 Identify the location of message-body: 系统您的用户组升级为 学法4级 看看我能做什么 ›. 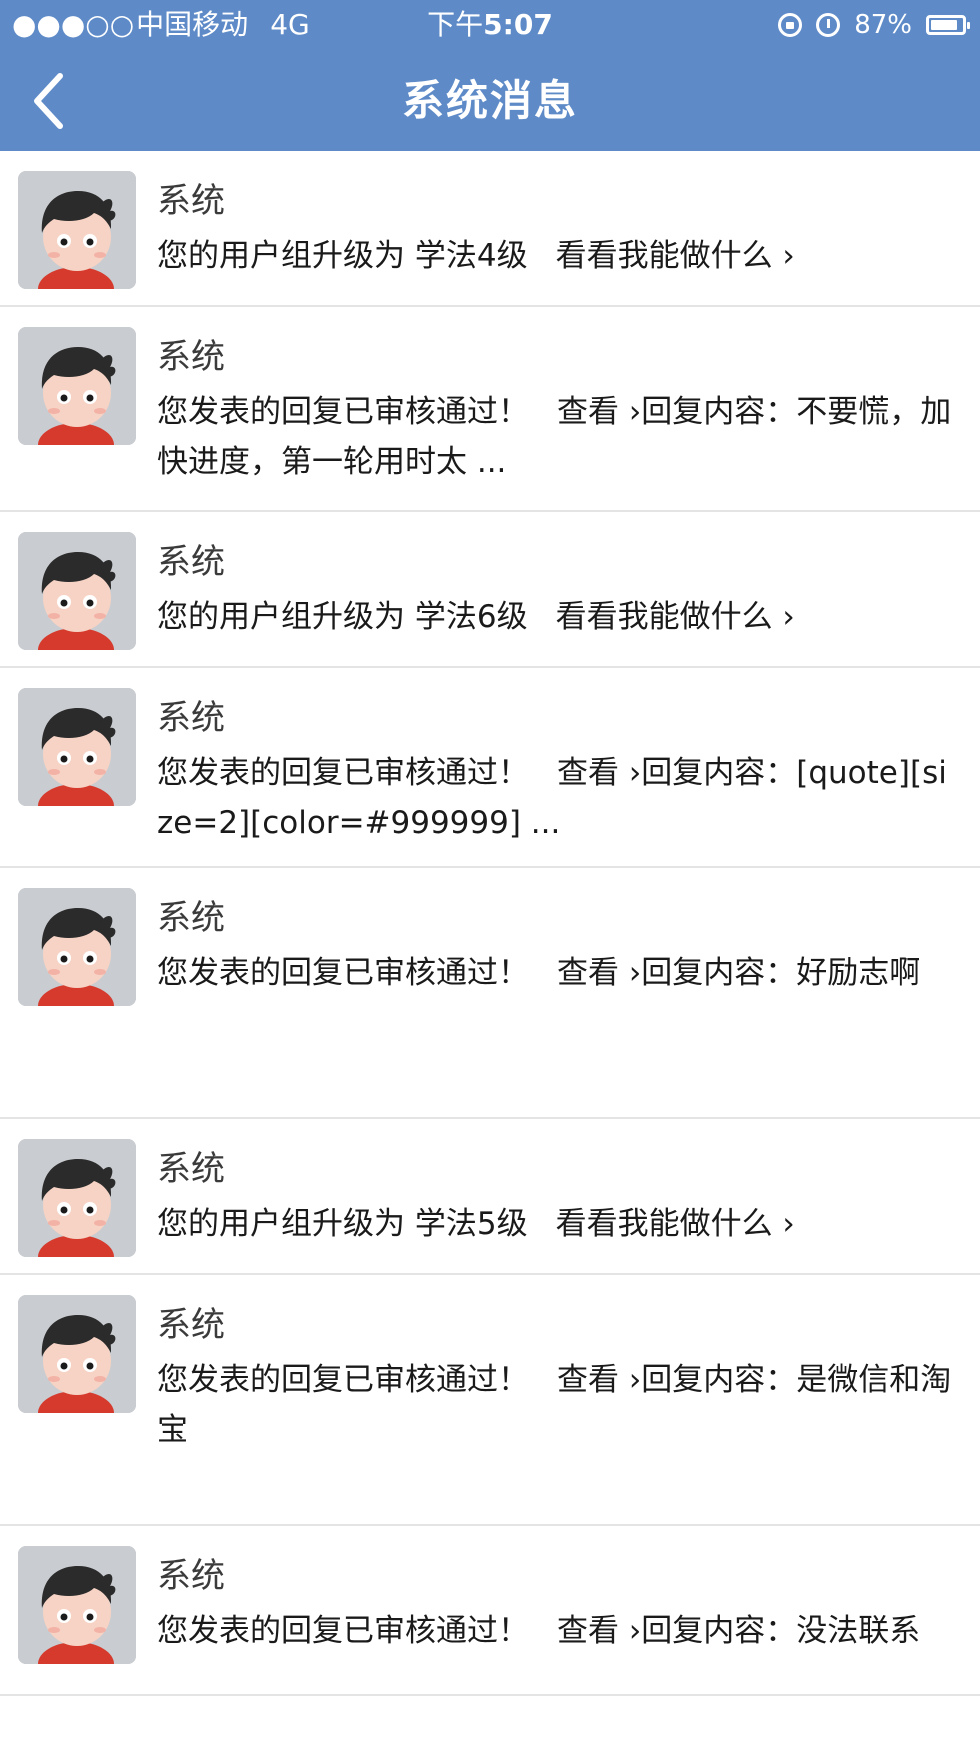
(555, 229).